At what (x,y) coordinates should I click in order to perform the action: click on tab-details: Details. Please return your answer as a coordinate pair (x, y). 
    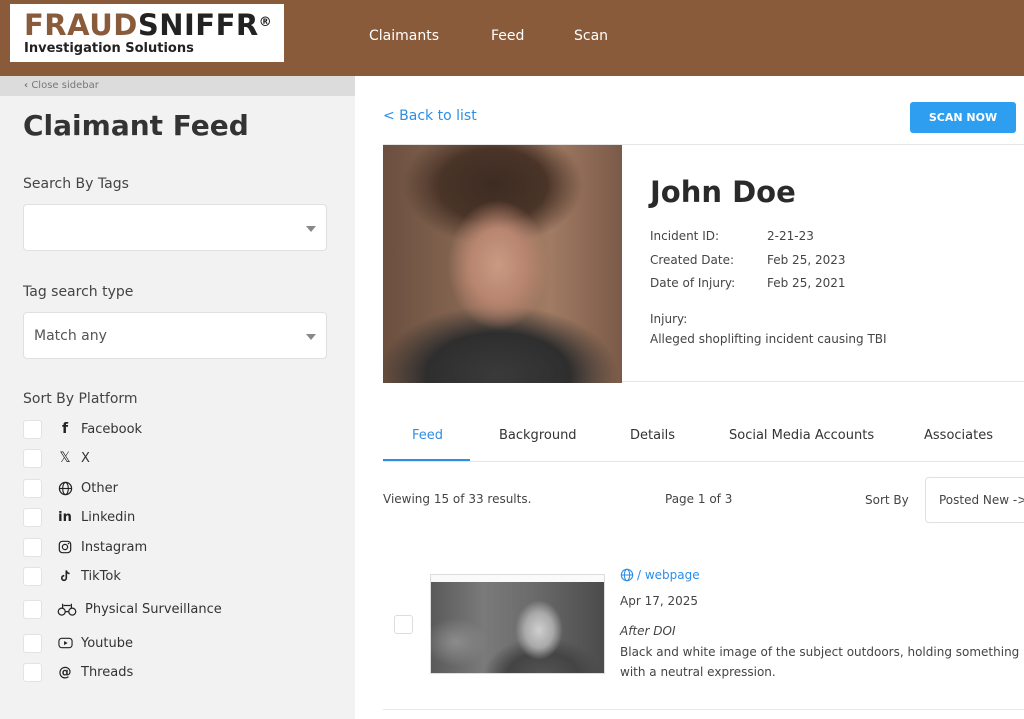
    Looking at the image, I should click on (652, 435).